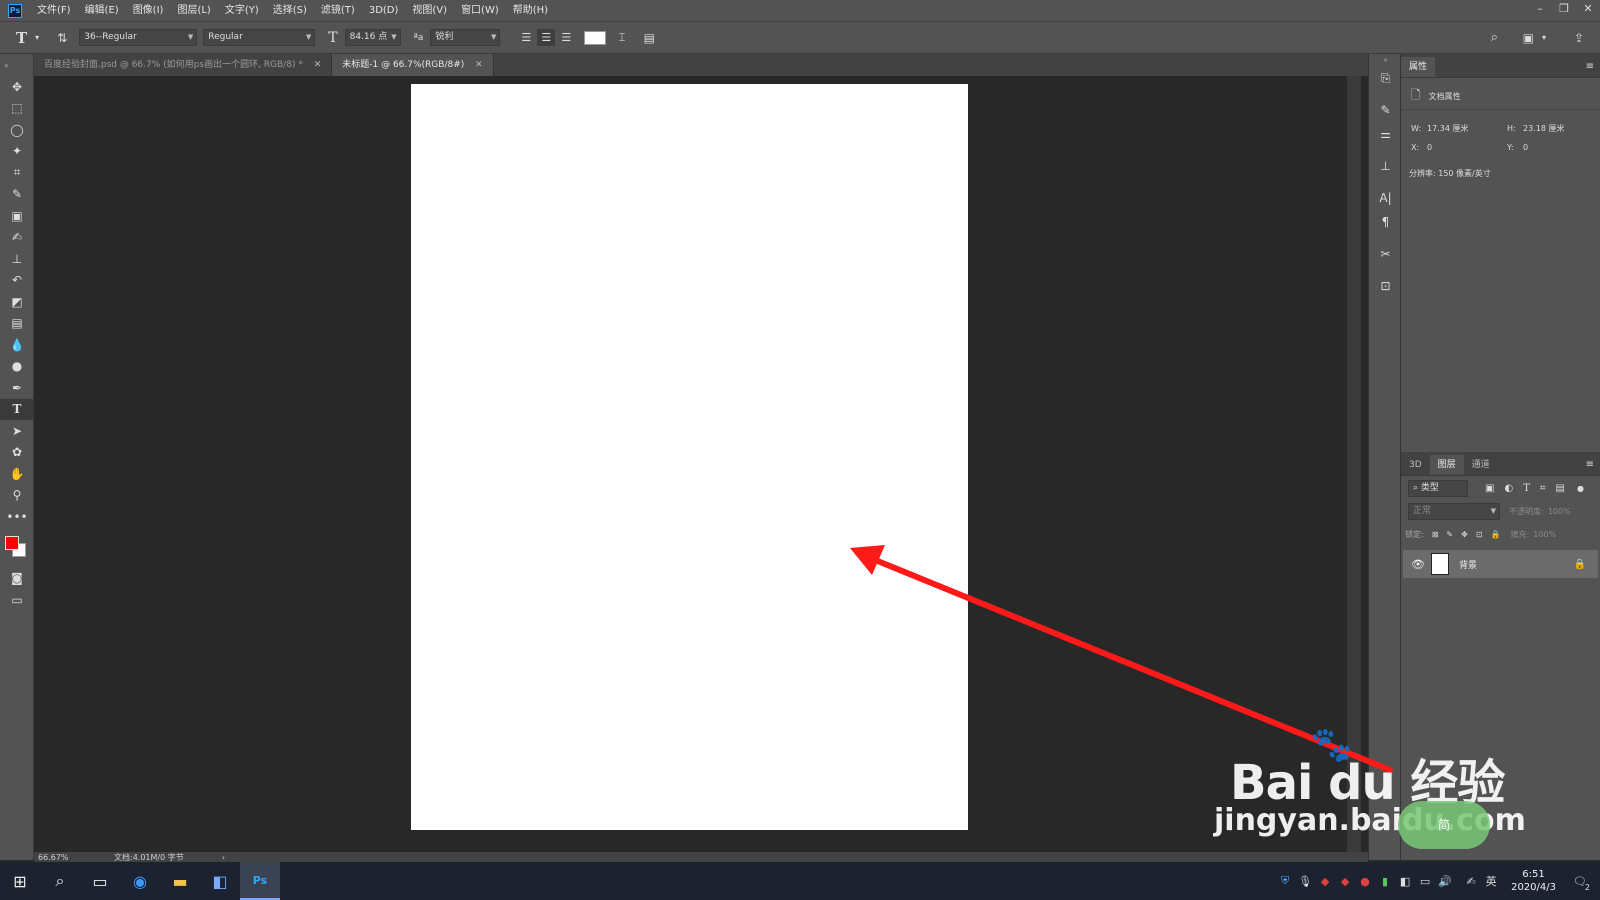  Describe the element at coordinates (546, 37) in the screenshot. I see `align-center-button: ☰` at that location.